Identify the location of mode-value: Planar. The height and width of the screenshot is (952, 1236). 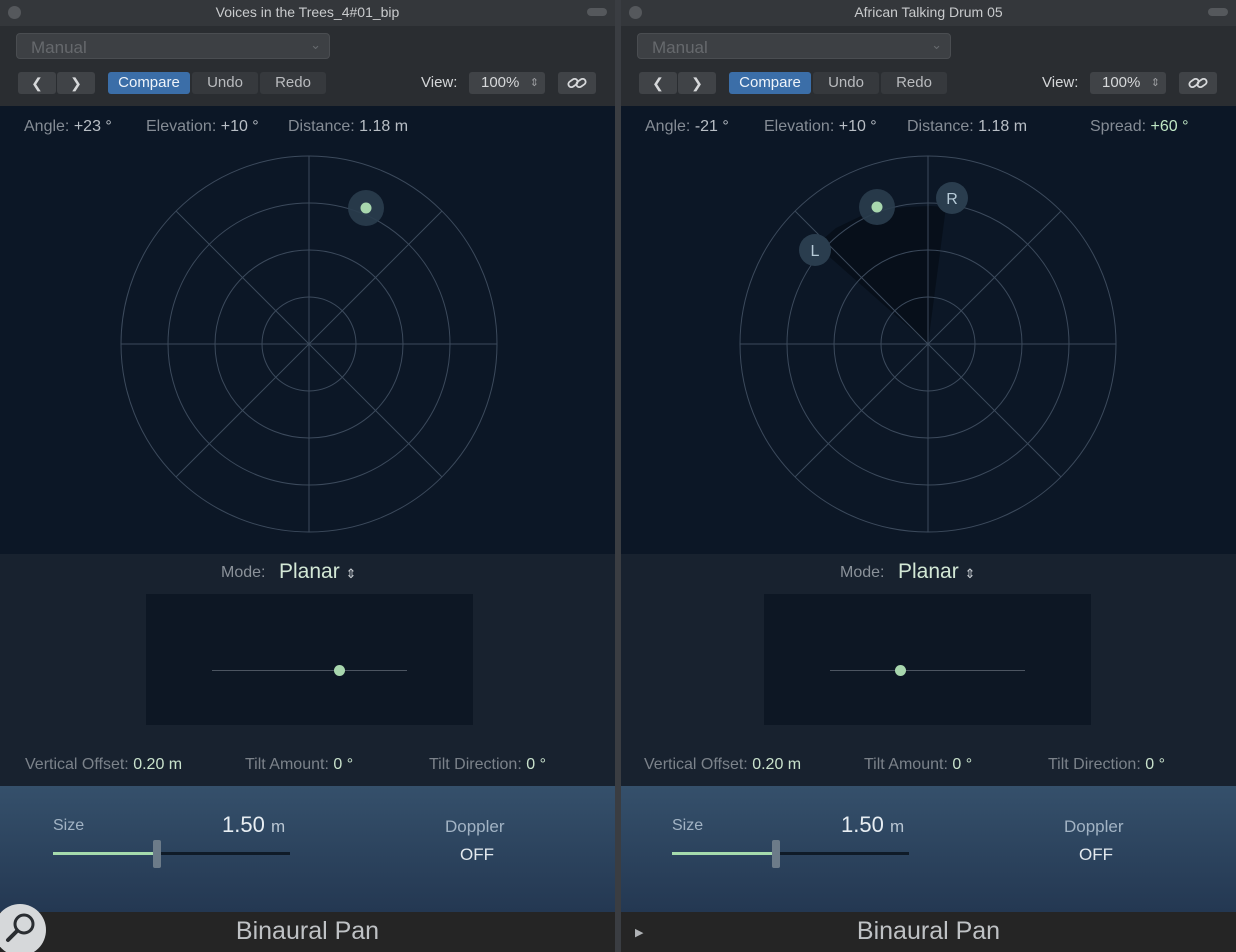
(928, 571).